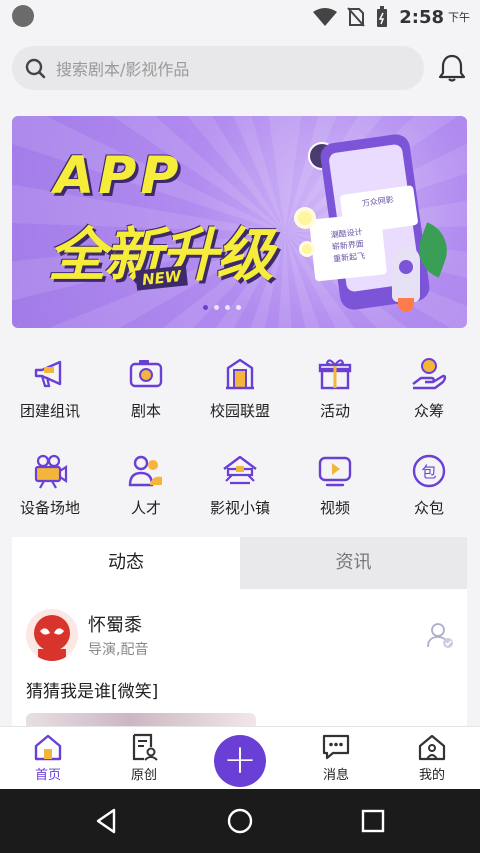  I want to click on message-icon, so click(336, 747).